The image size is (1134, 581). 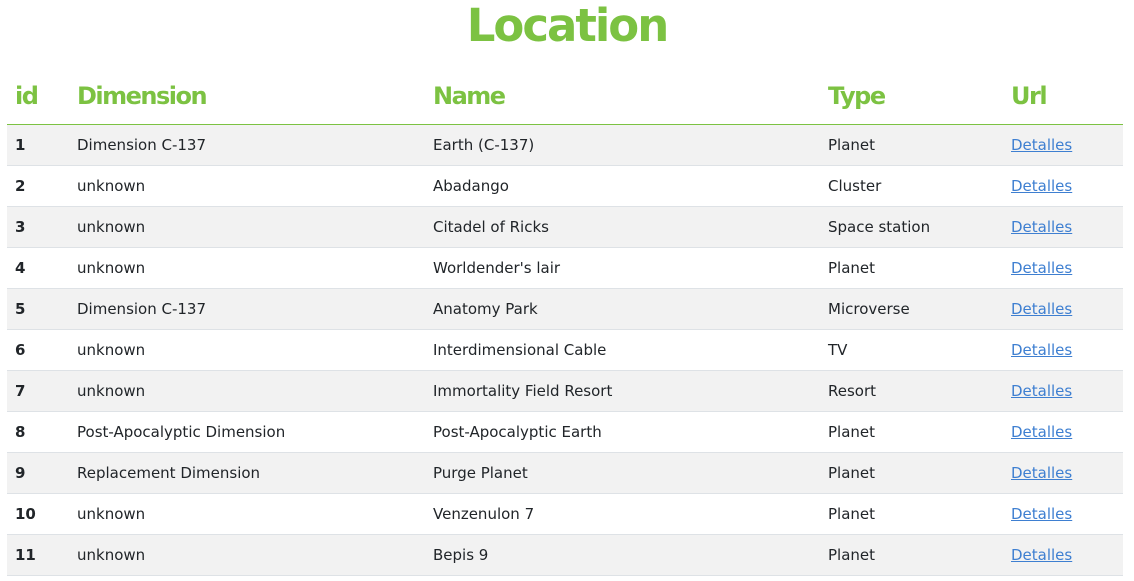 What do you see at coordinates (38, 227) in the screenshot?
I see `cell-id: 3` at bounding box center [38, 227].